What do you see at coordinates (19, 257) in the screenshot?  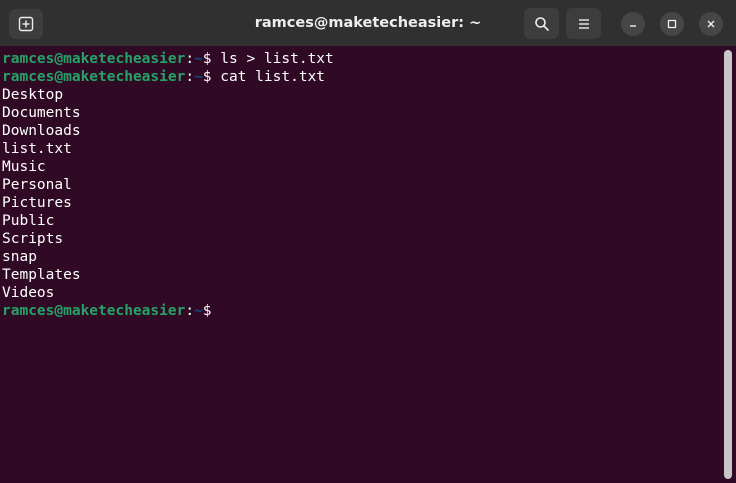 I see `output-line: snap` at bounding box center [19, 257].